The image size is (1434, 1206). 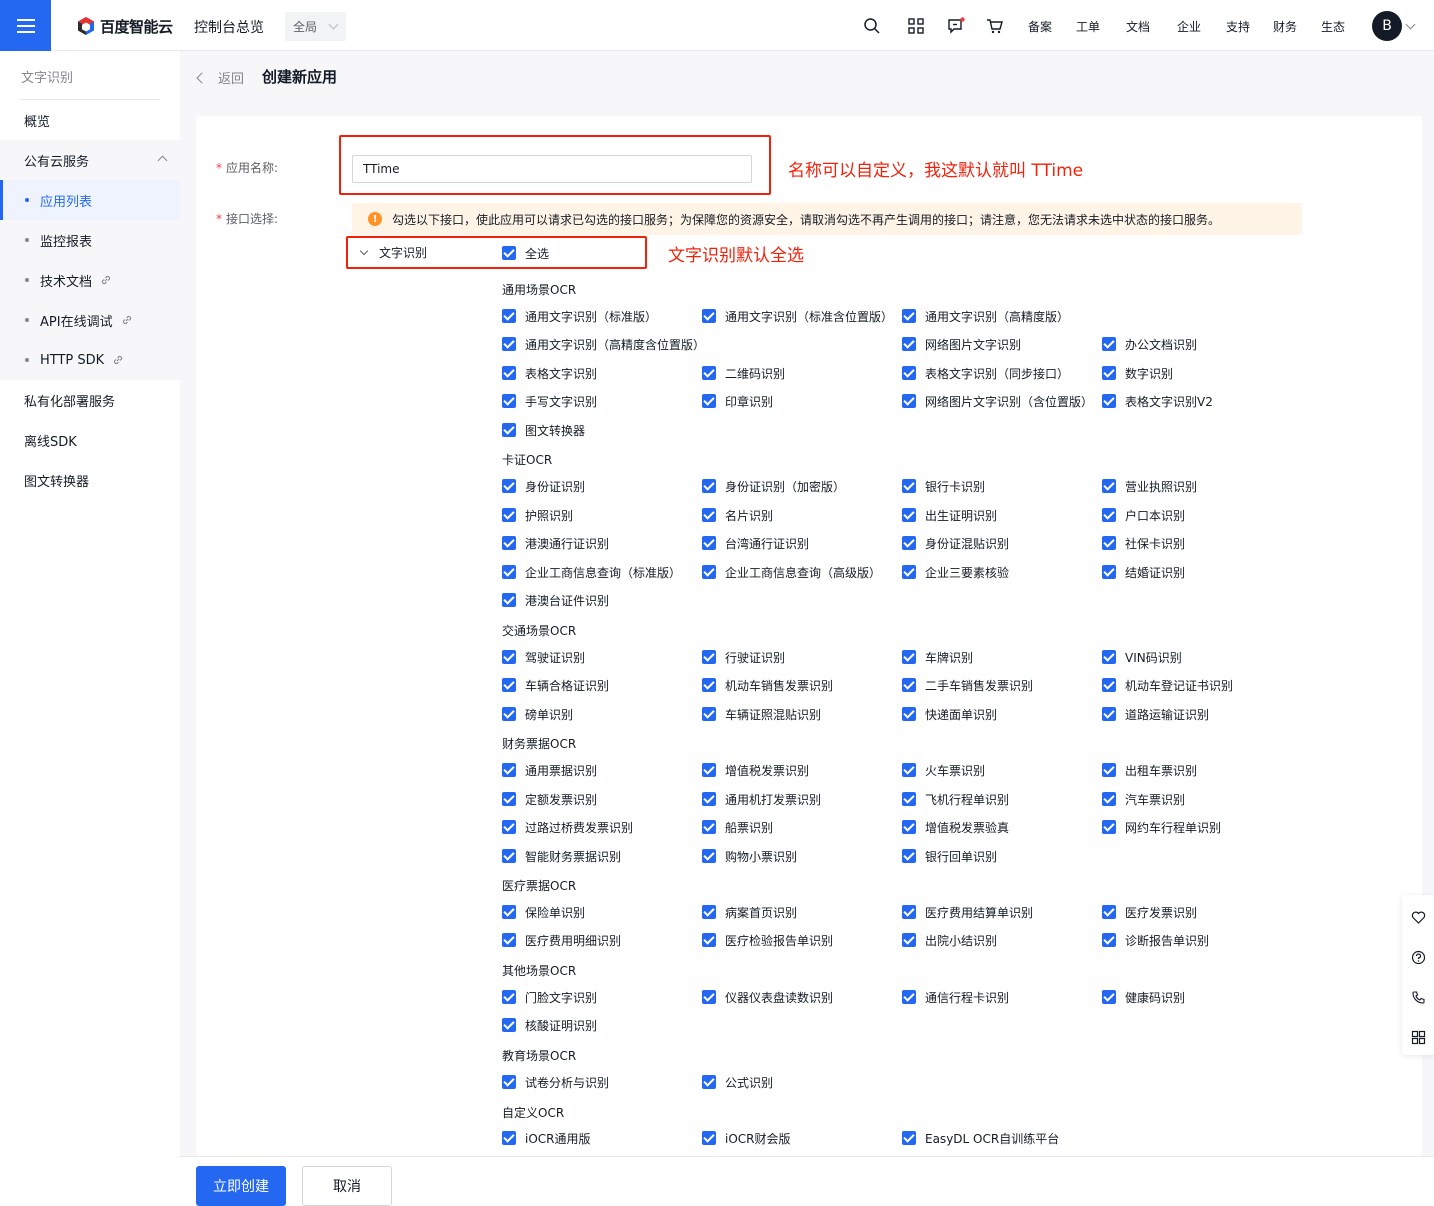 What do you see at coordinates (1142, 657) in the screenshot?
I see `api-checkbox: VIN码识别` at bounding box center [1142, 657].